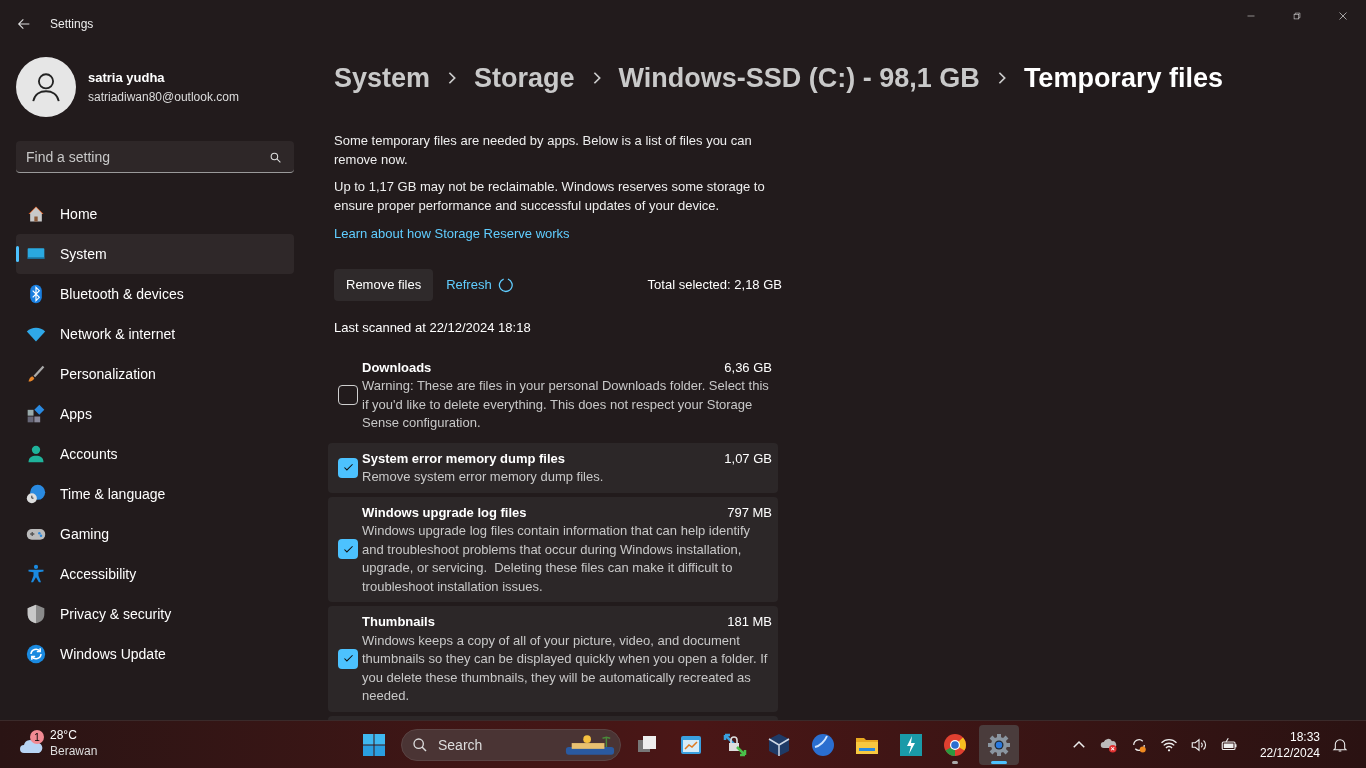  I want to click on beach-scene-icon, so click(590, 745).